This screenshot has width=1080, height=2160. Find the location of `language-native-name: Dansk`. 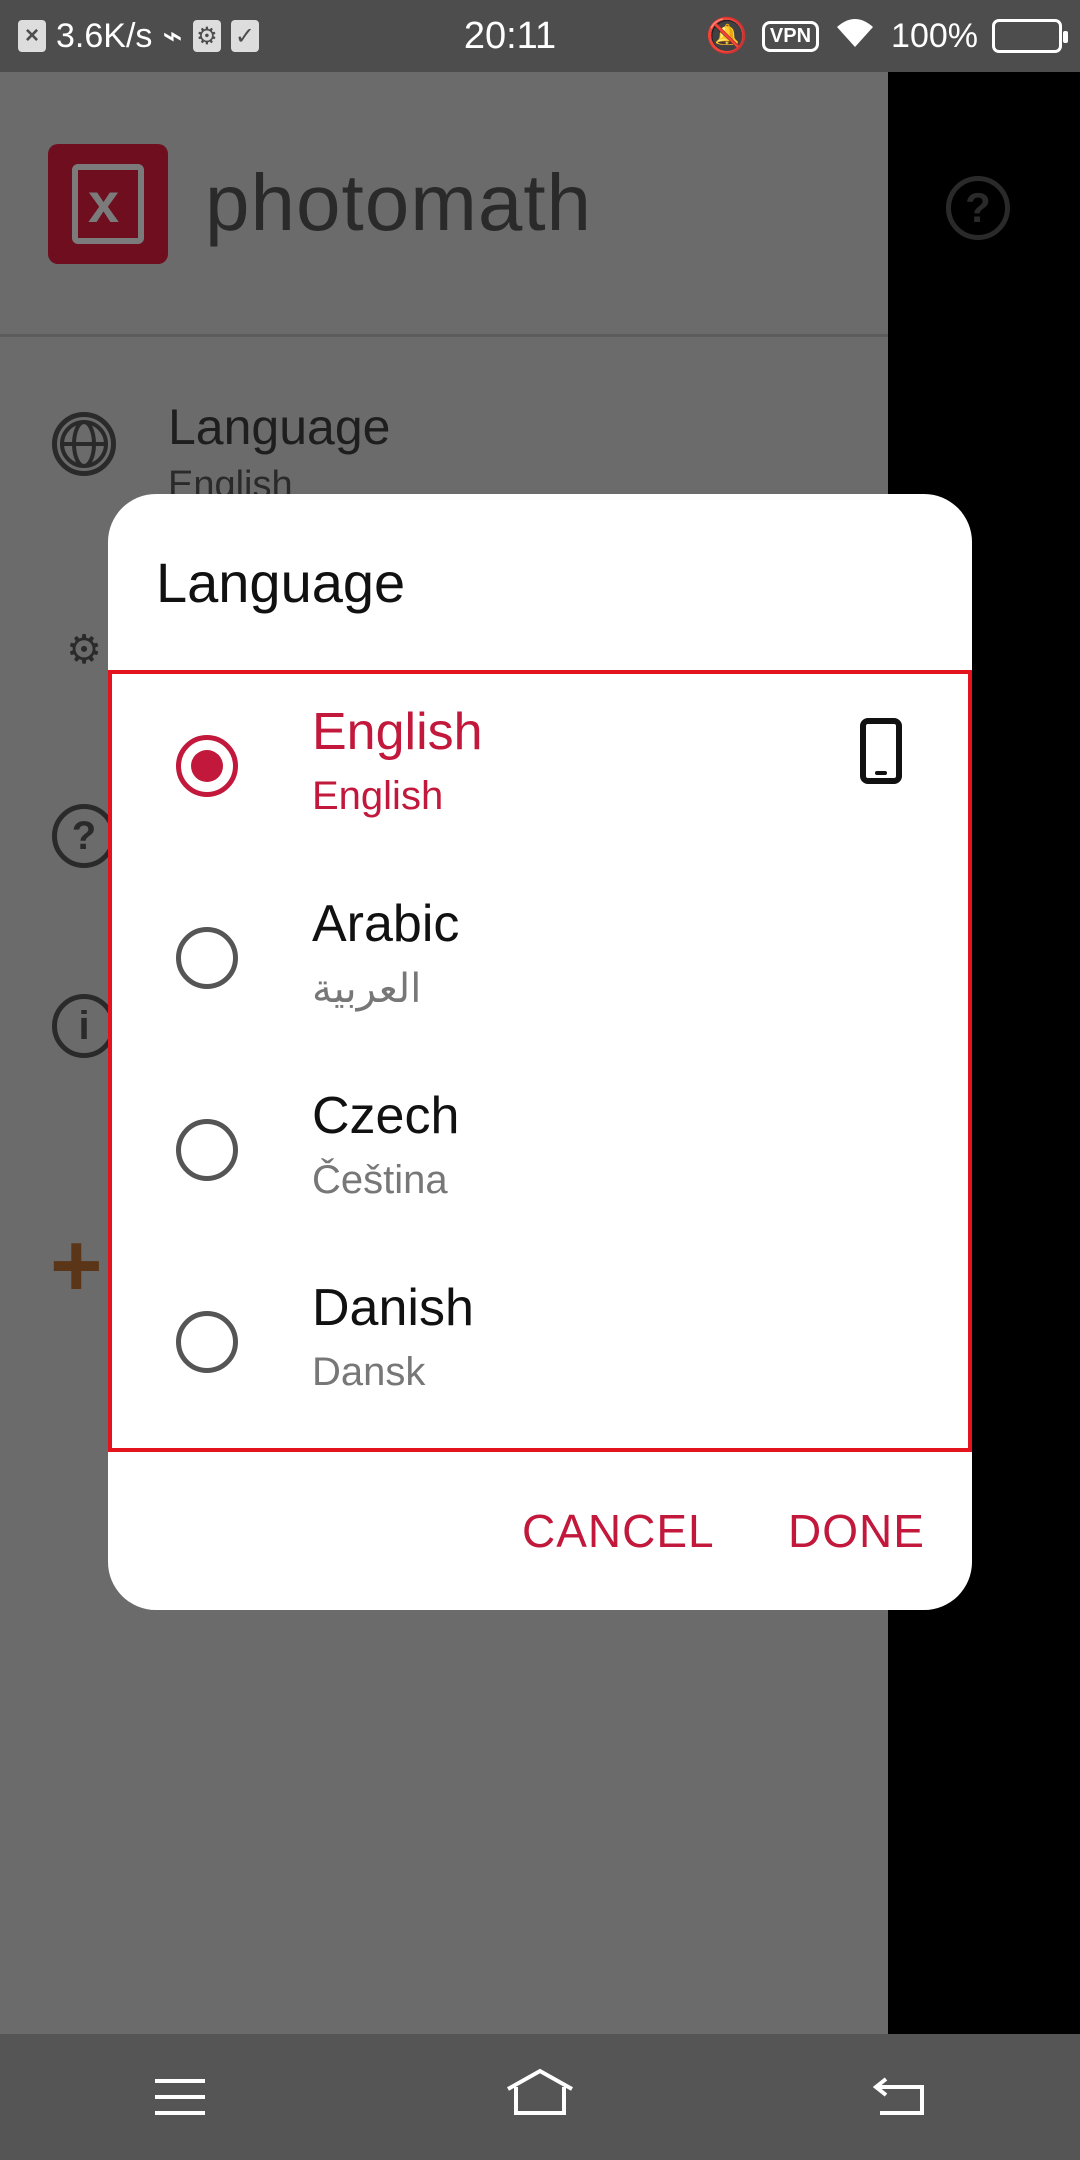

language-native-name: Dansk is located at coordinates (369, 1372).